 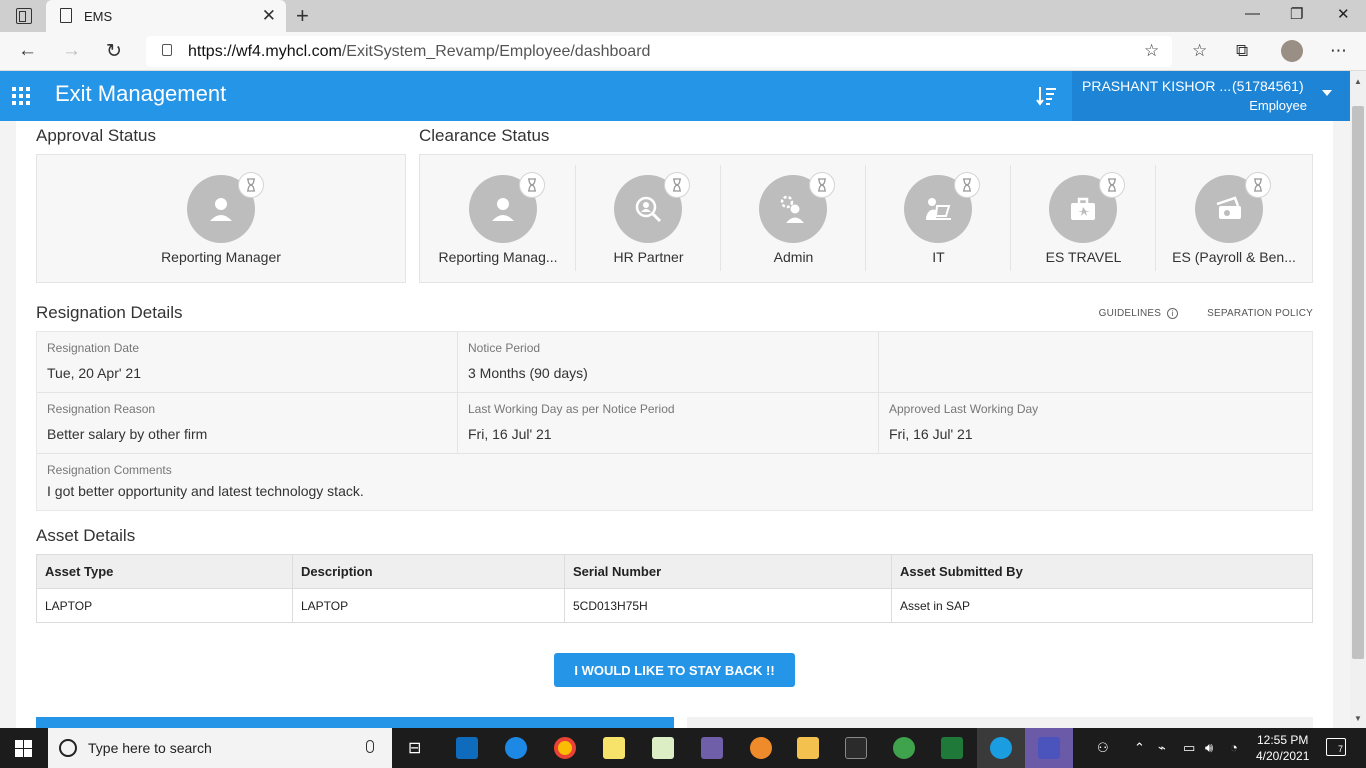 What do you see at coordinates (1000, 722) in the screenshot?
I see `bottom-panel-right` at bounding box center [1000, 722].